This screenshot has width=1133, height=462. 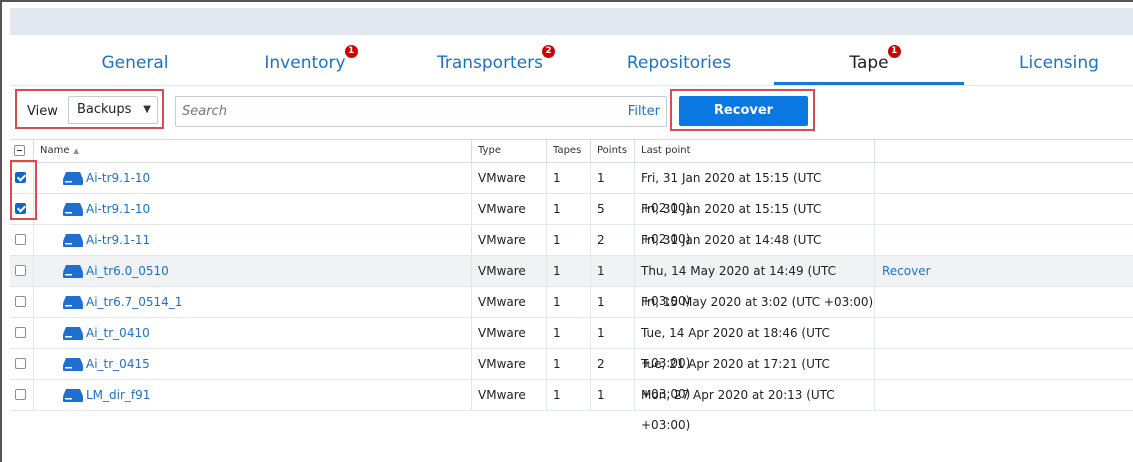 I want to click on backup-name-link: Ai_tr6.0_0510, so click(x=127, y=271).